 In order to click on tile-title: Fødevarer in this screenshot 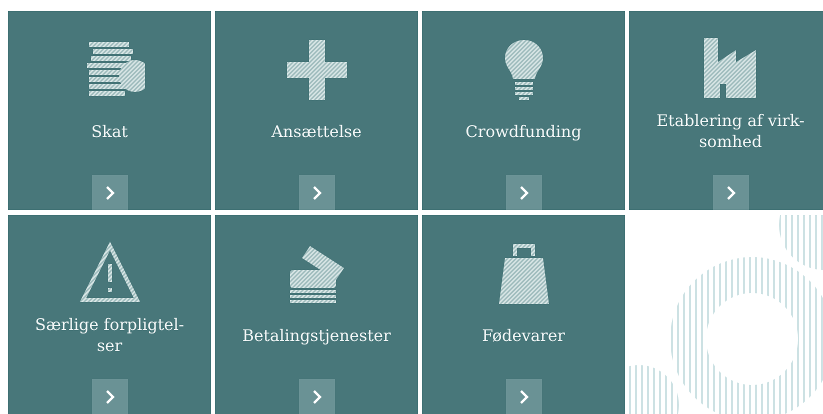, I will do `click(523, 335)`.